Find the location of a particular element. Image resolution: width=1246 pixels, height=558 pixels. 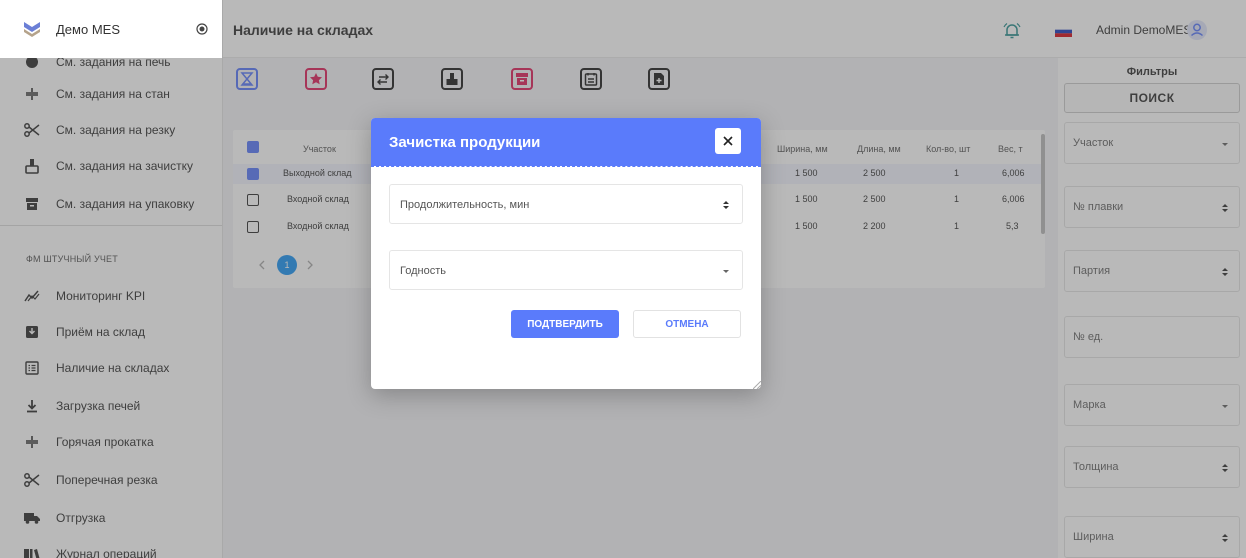

duration-input: Продолжительность, мин is located at coordinates (566, 204).